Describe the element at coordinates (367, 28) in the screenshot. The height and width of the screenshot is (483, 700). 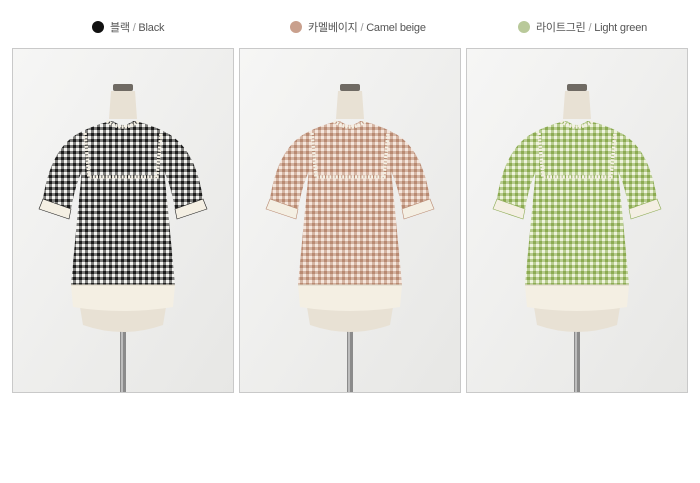
I see `color-label-camel-beige: 카멜베이지 / Camel beige` at that location.